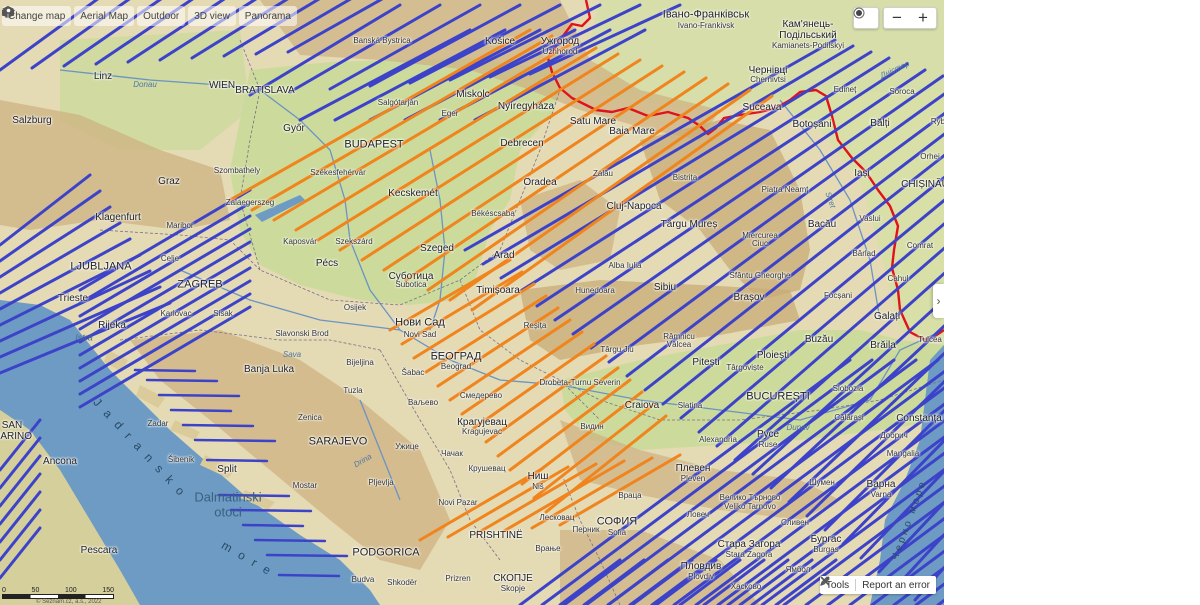  Describe the element at coordinates (866, 18) in the screenshot. I see `locate-button` at that location.